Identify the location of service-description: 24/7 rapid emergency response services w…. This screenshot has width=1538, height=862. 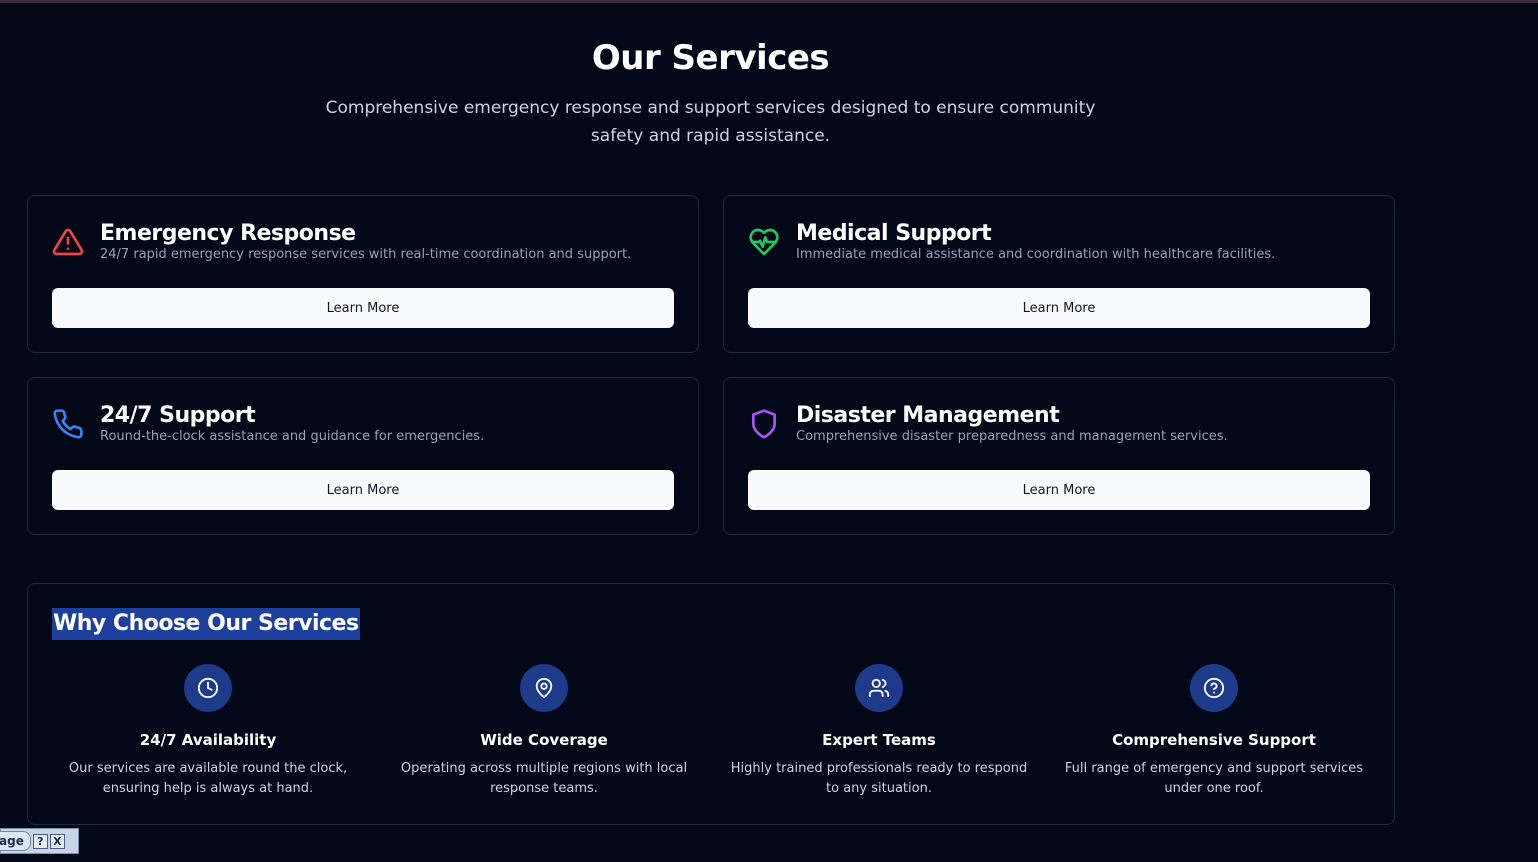
(366, 254).